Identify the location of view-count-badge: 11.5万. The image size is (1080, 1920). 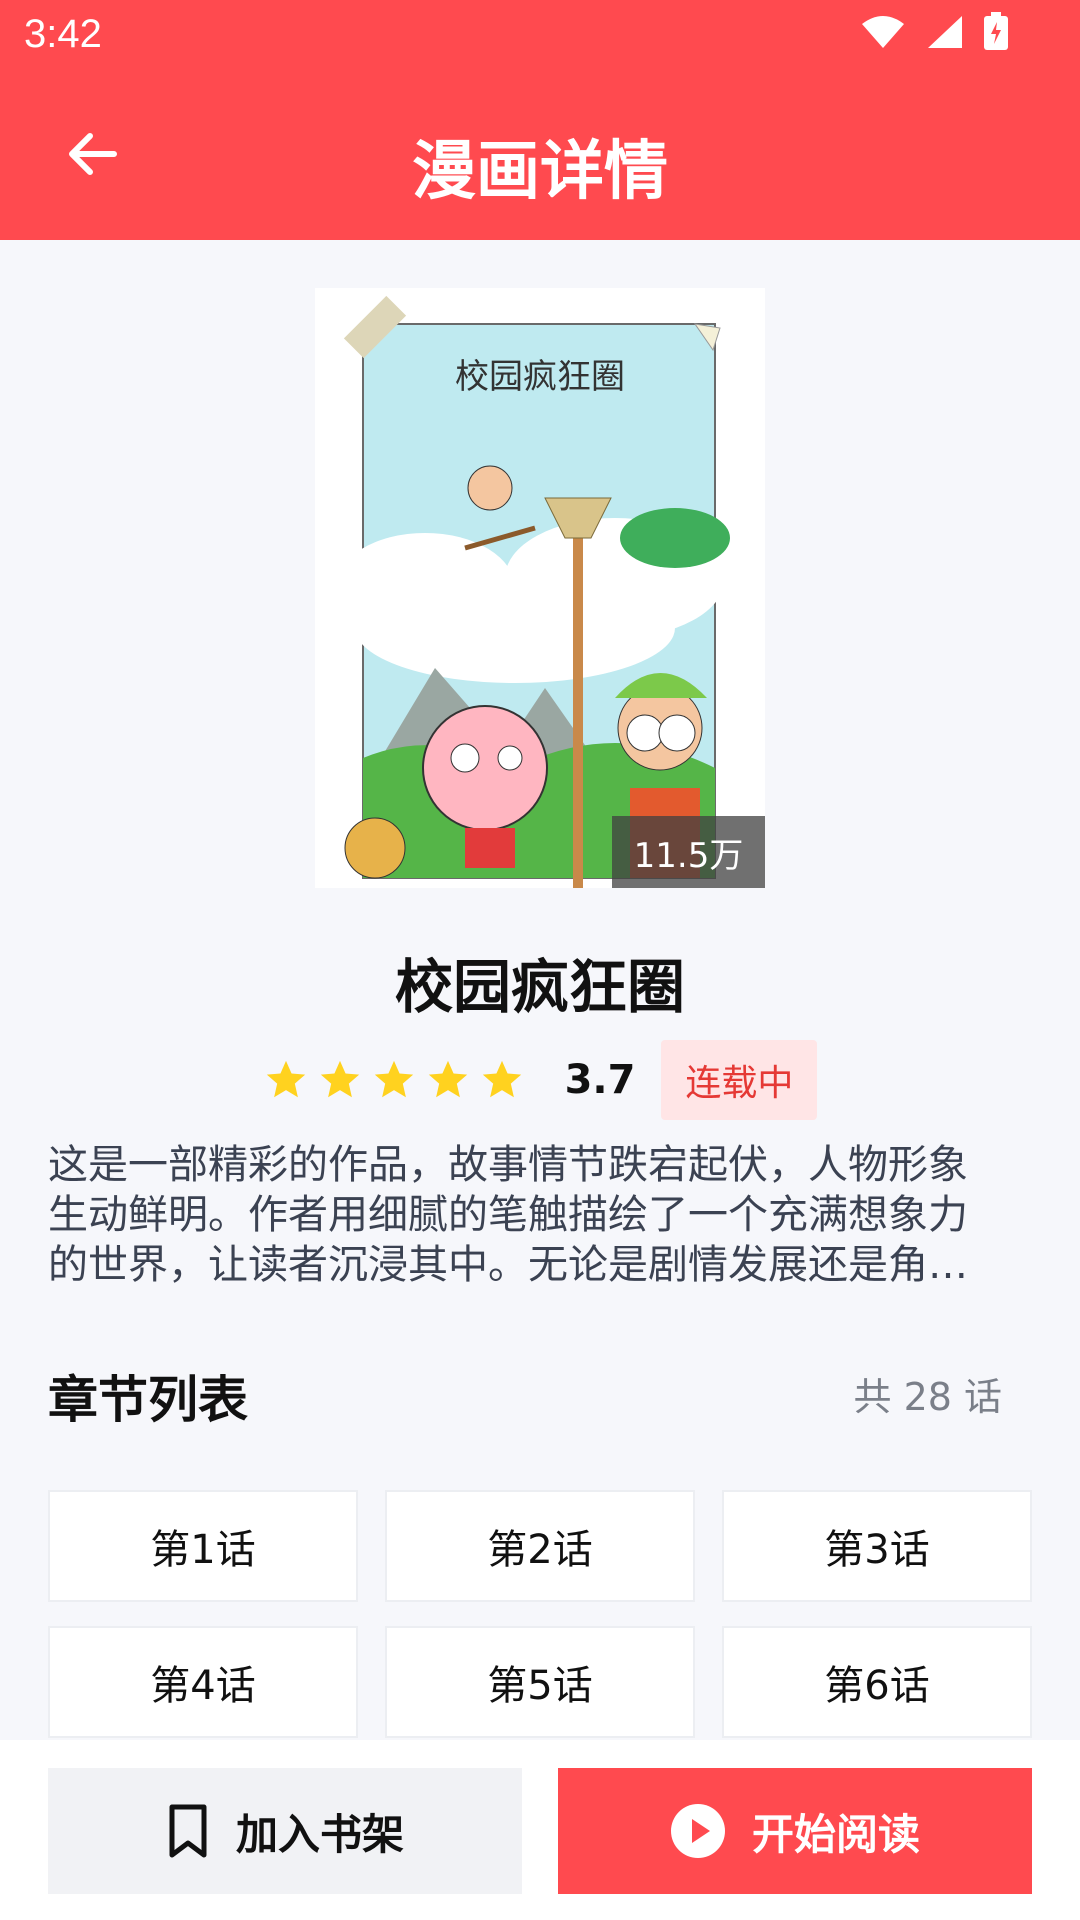
(688, 852).